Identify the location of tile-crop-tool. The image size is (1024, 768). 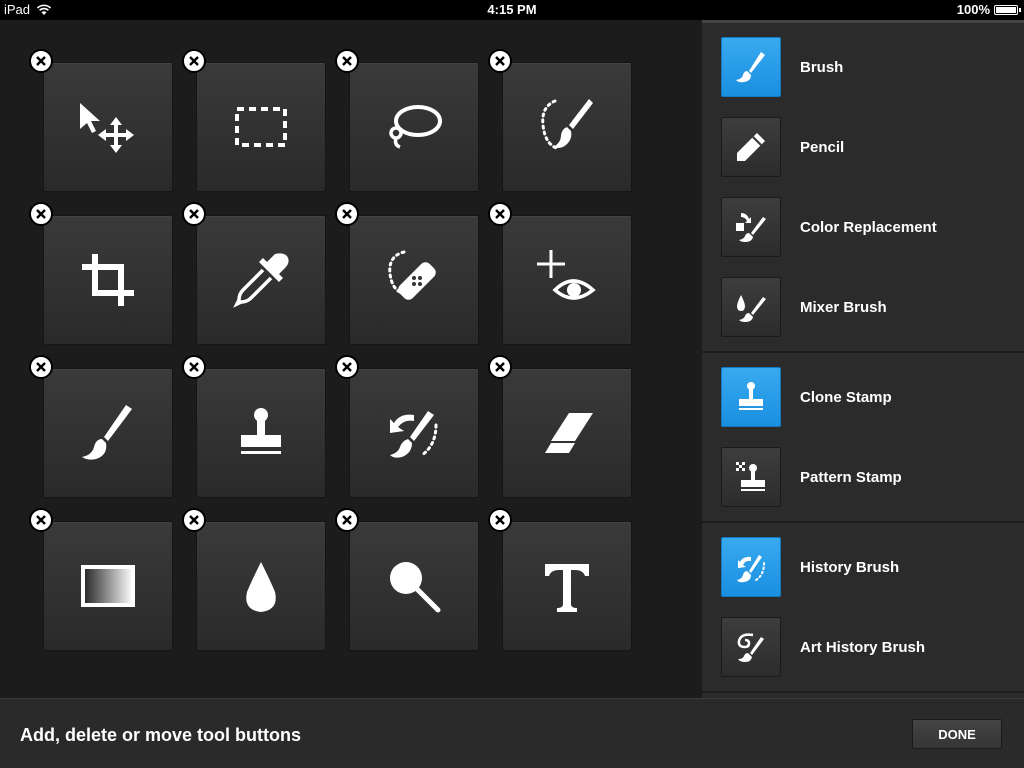
(108, 280).